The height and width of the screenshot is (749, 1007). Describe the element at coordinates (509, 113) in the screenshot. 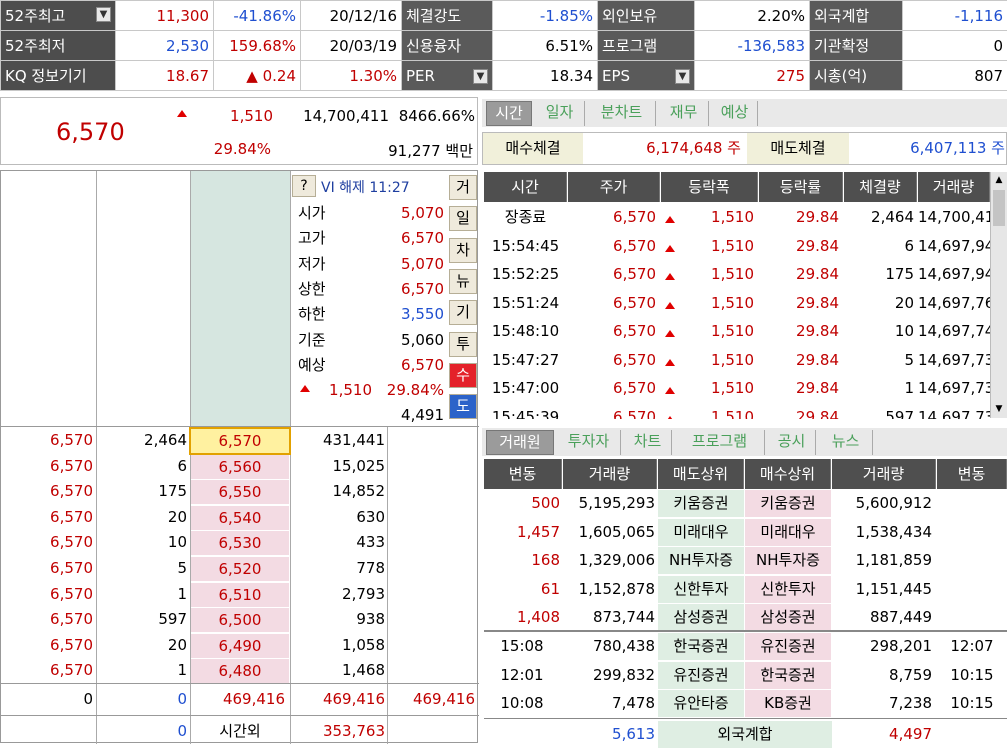

I see `tab-0: 시간` at that location.